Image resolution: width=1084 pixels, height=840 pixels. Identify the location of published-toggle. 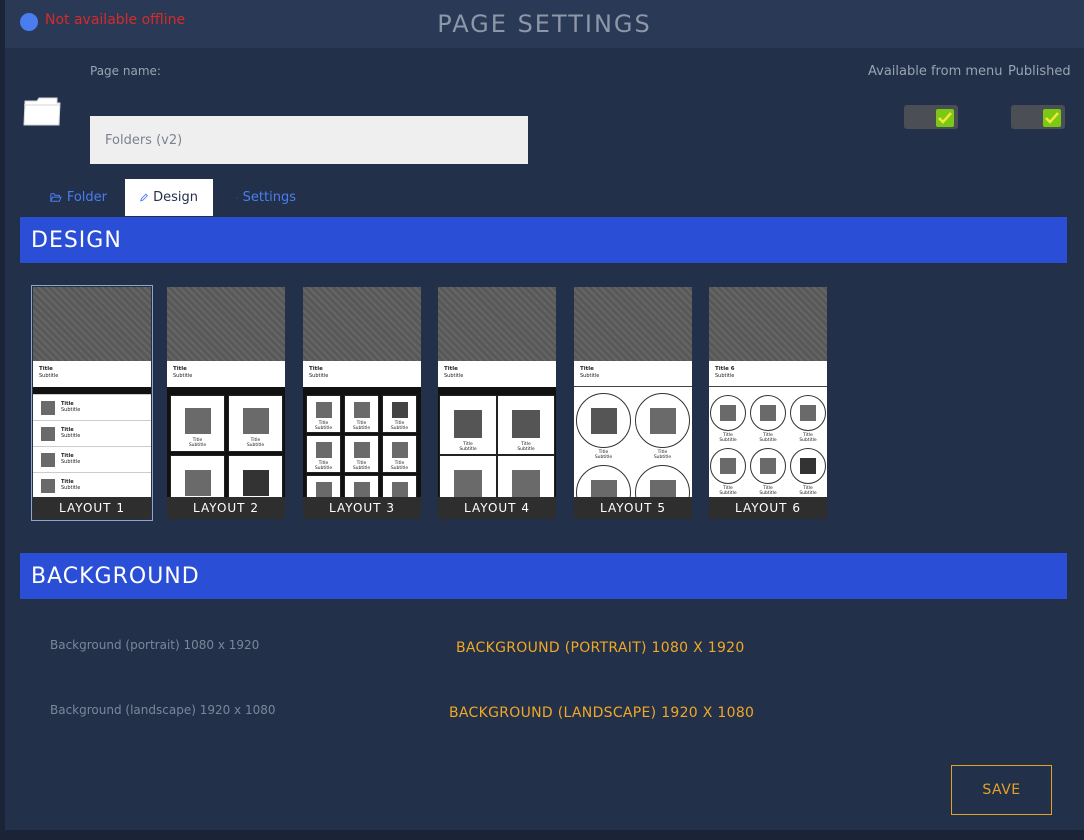
(1038, 117).